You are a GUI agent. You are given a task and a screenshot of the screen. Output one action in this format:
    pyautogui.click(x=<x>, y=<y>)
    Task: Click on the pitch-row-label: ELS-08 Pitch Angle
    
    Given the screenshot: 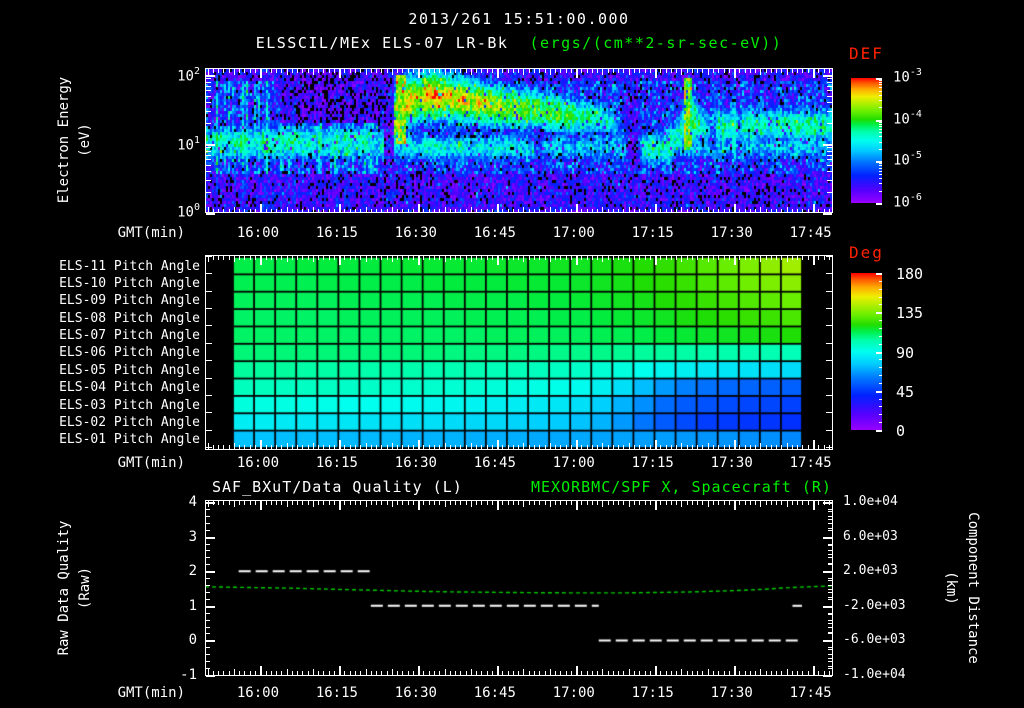 What is the action you would take?
    pyautogui.click(x=129, y=318)
    